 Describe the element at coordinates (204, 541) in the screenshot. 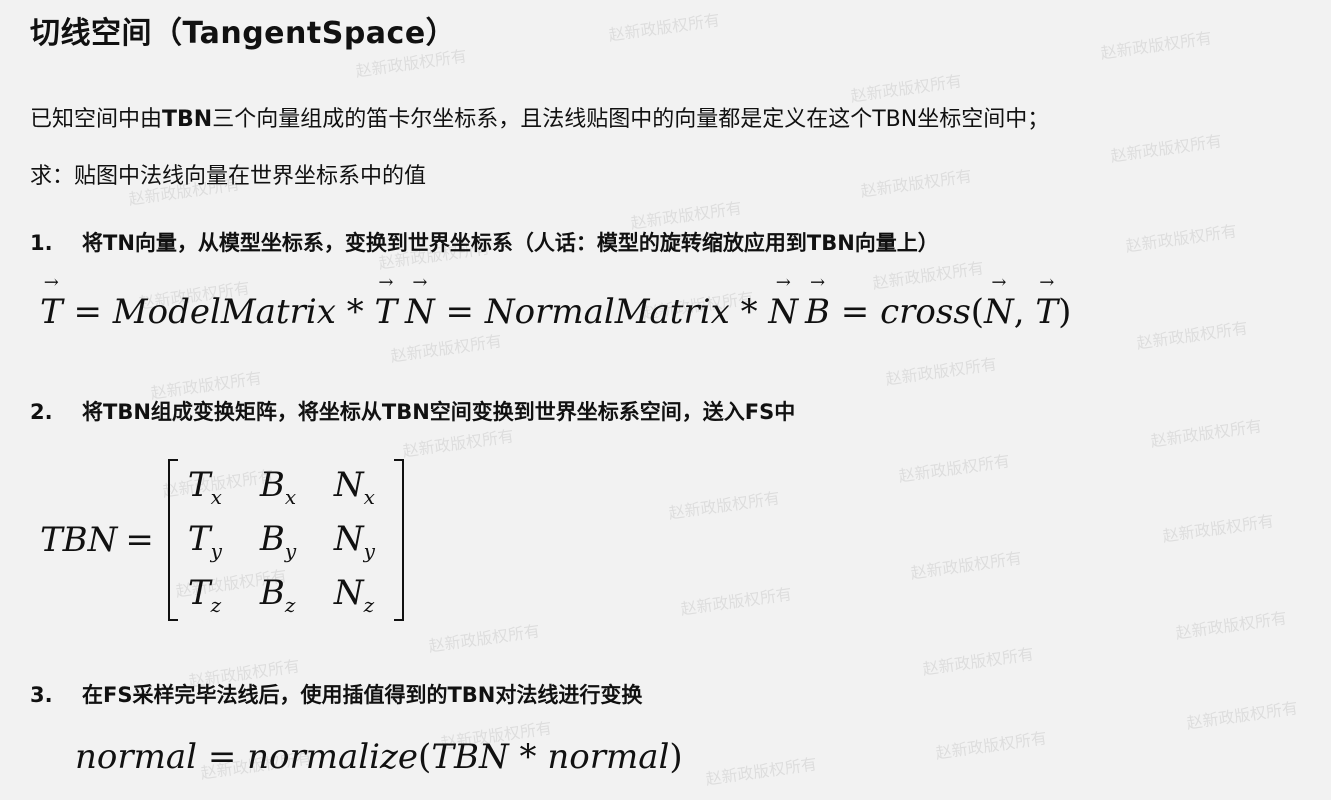

I see `matrix-cell: Ty` at that location.